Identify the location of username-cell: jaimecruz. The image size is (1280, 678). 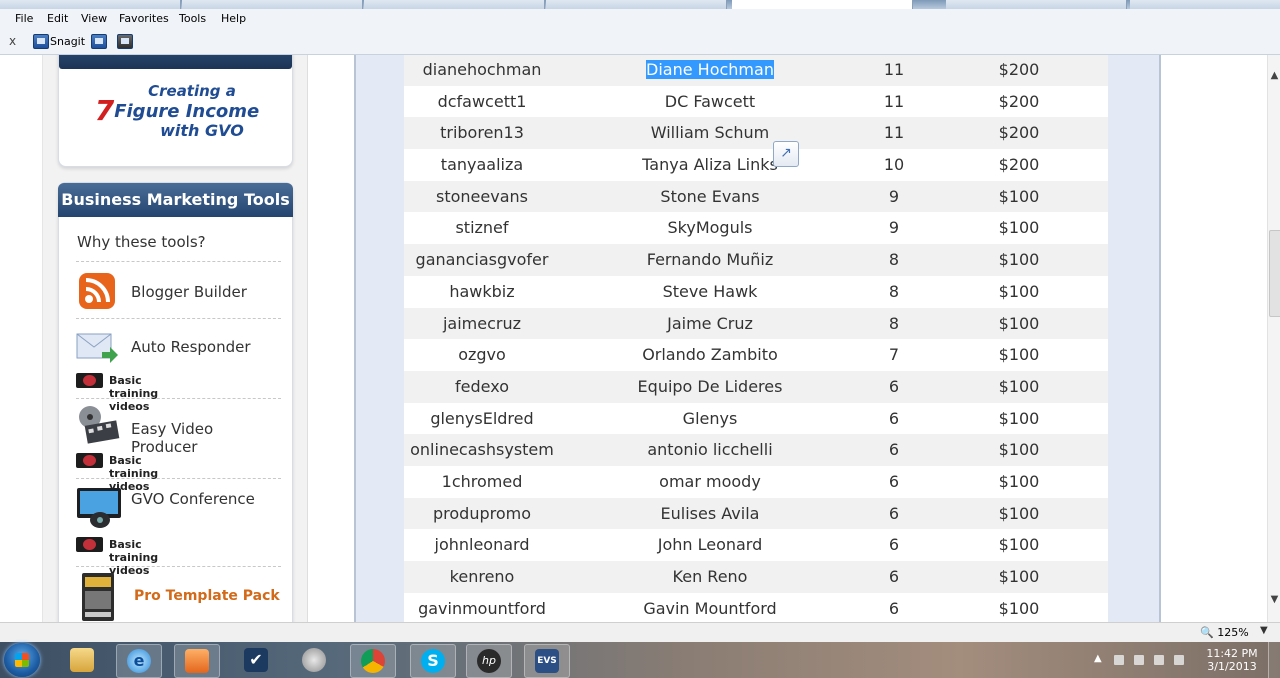
(482, 323).